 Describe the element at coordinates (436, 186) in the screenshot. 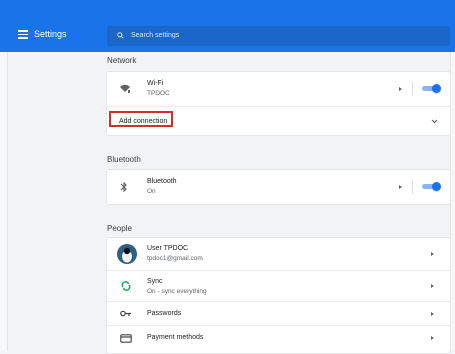

I see `bluetooth-toggle-knob` at that location.